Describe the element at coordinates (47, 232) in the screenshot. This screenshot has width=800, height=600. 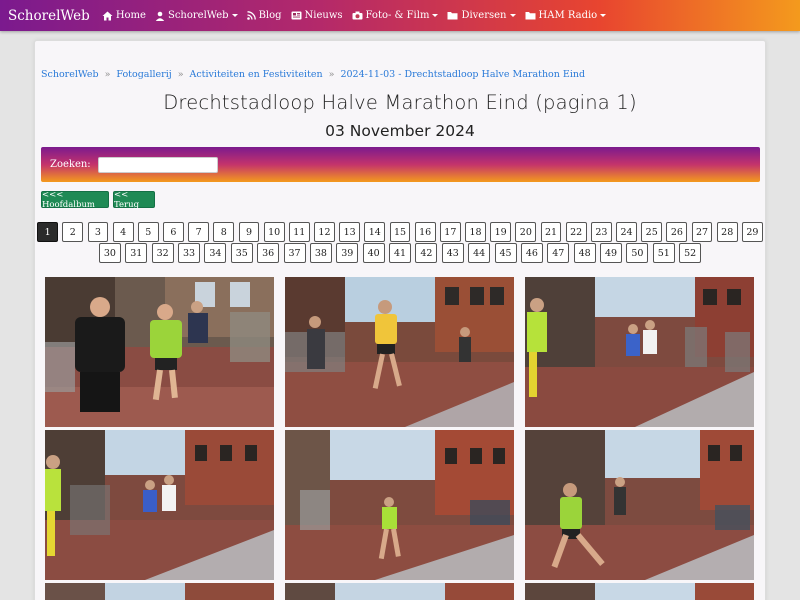
I see `page-button-1: 1` at that location.